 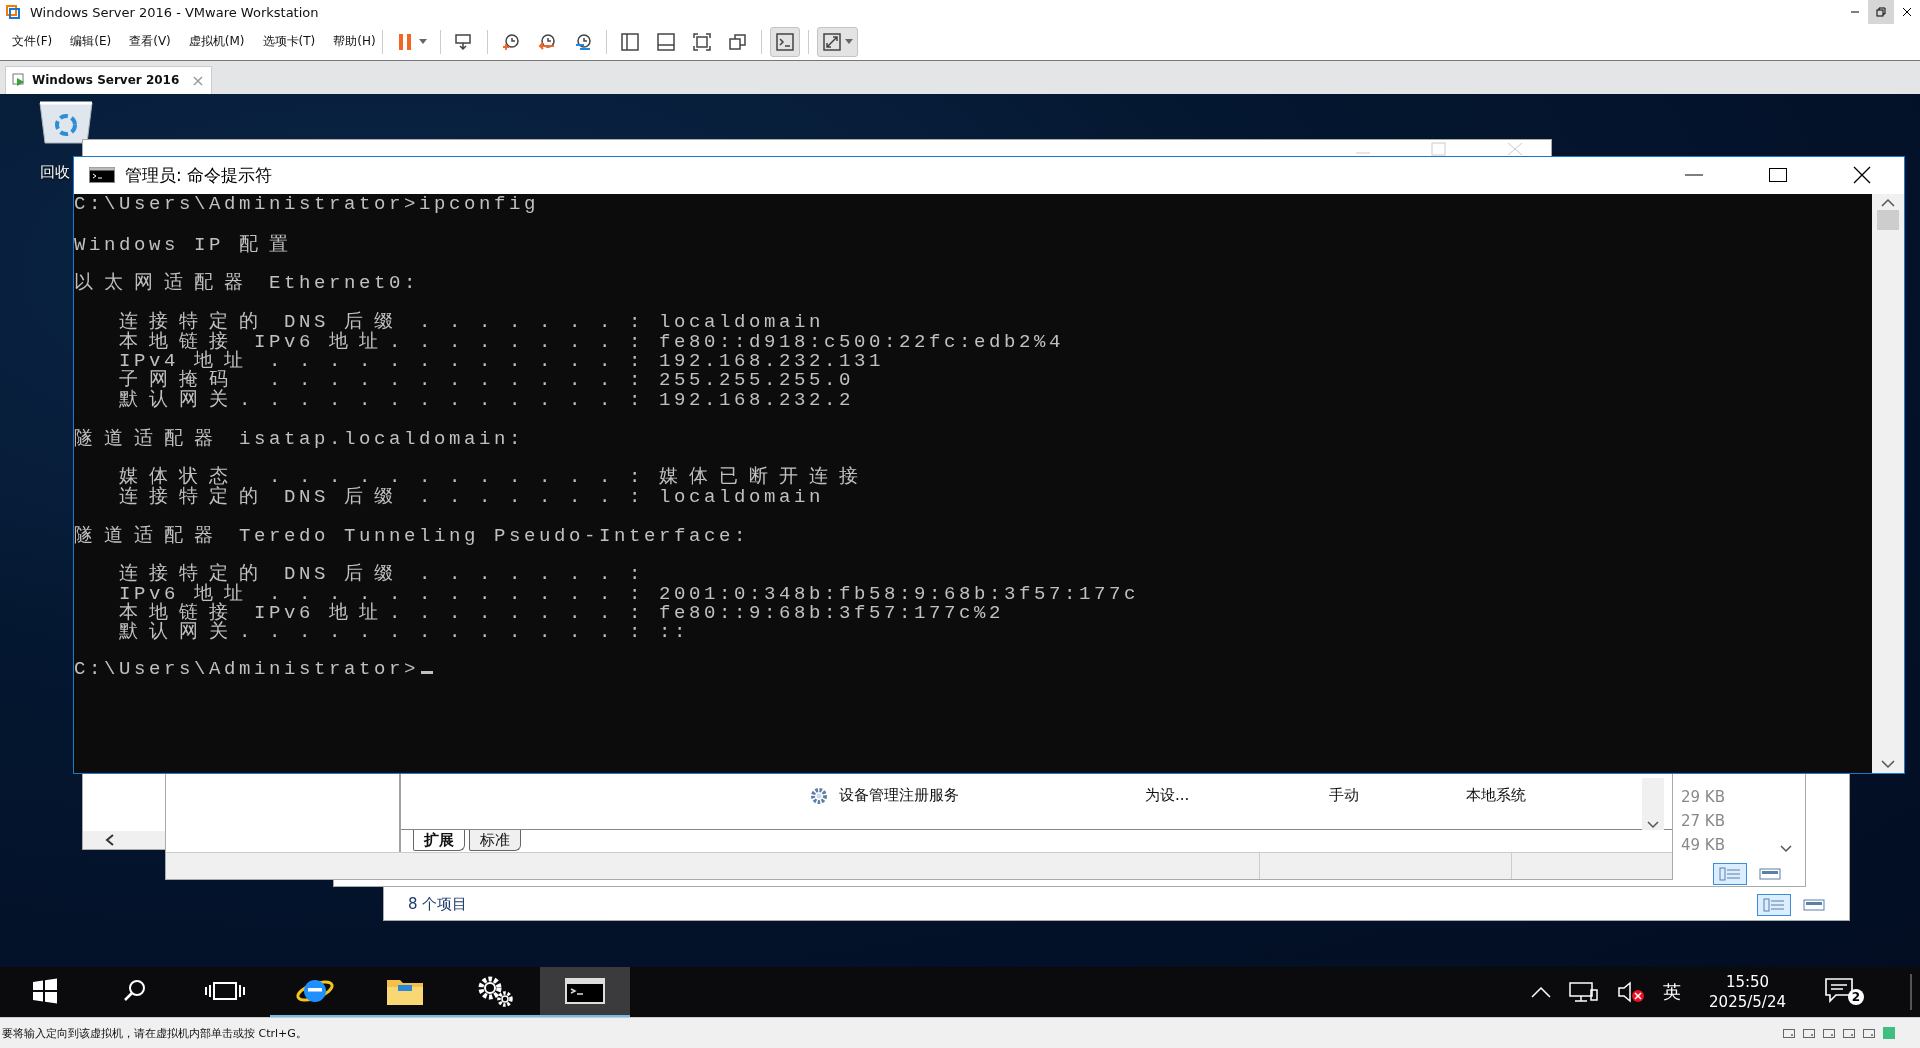 I want to click on console-line: 隧道适配器 Teredo Tunneling Pseudo-Interface:, so click(x=412, y=534).